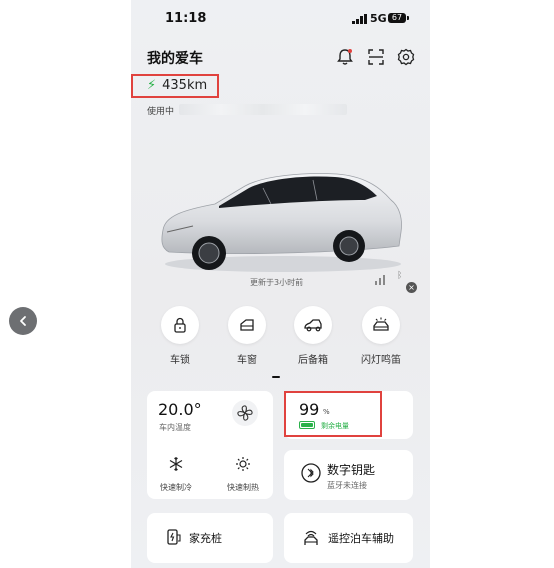  Describe the element at coordinates (247, 336) in the screenshot. I see `quick-action-window: 车窗` at that location.